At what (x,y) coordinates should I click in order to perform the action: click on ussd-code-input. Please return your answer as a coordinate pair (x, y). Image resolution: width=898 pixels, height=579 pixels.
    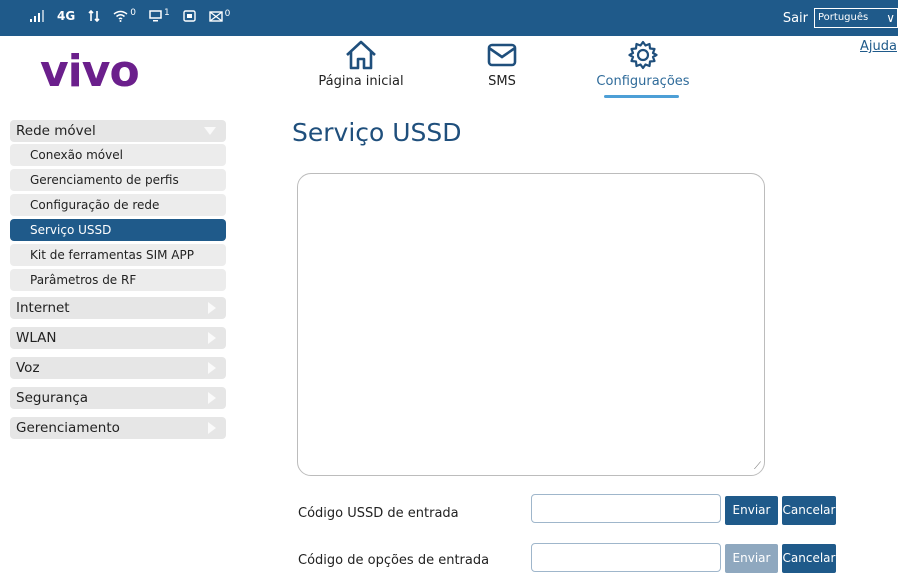
    Looking at the image, I should click on (626, 508).